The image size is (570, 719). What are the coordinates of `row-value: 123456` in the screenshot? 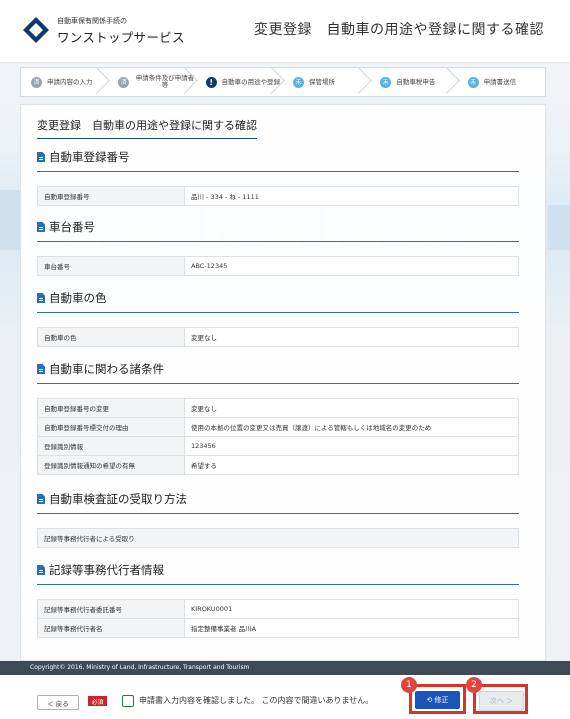 It's located at (351, 446).